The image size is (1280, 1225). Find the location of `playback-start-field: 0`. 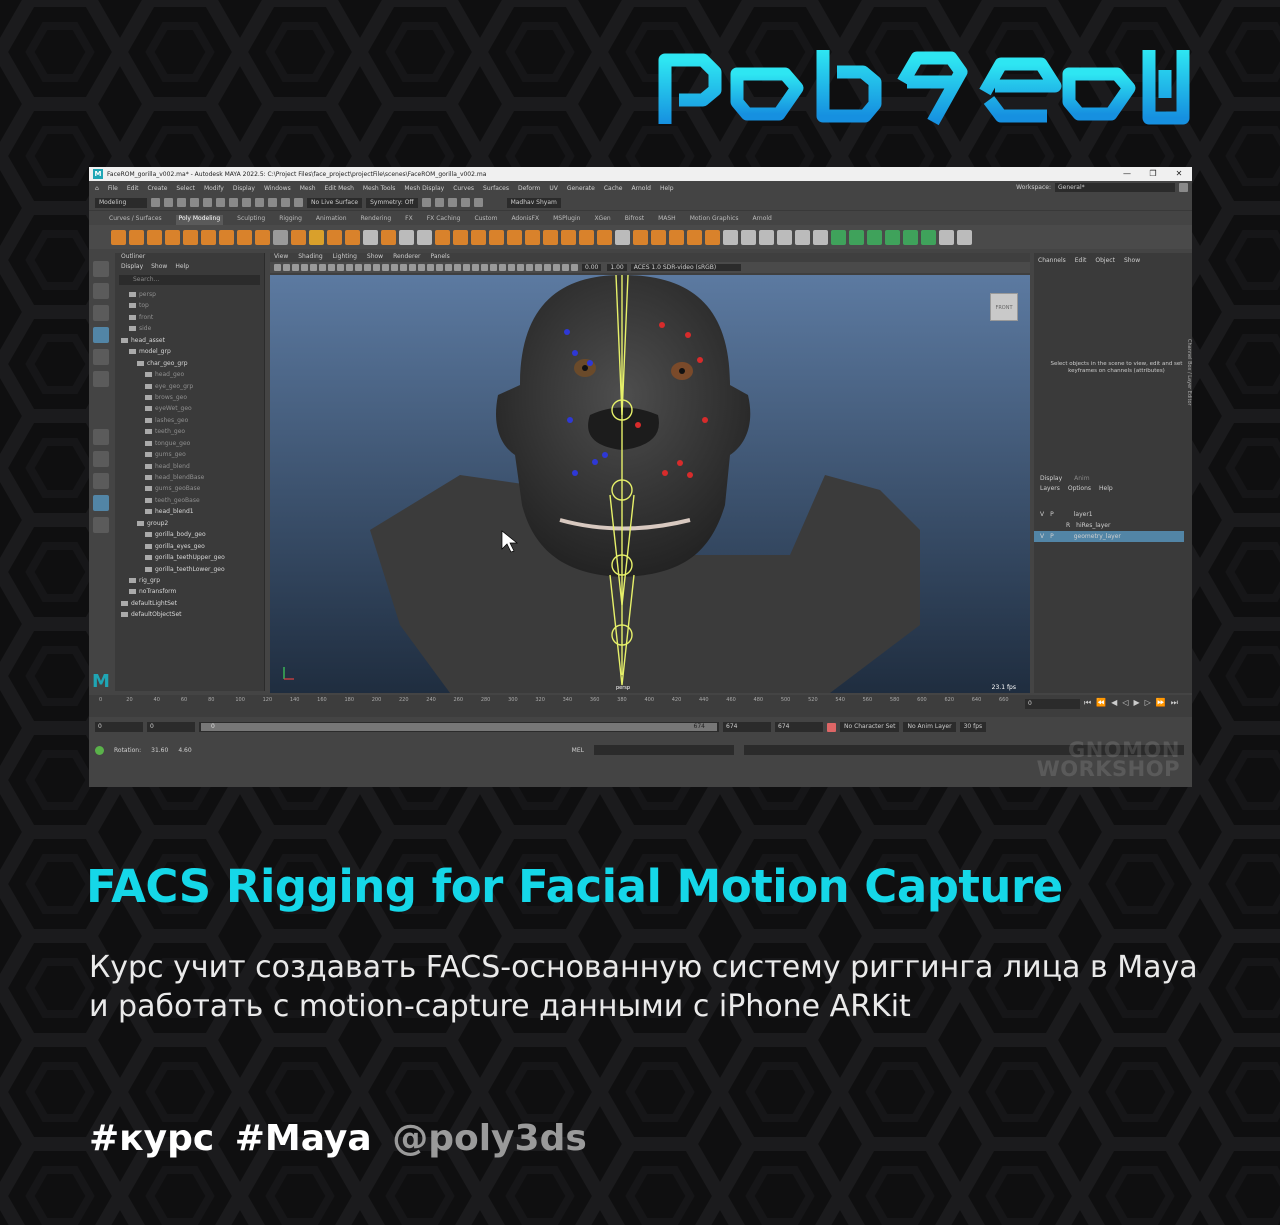

playback-start-field: 0 is located at coordinates (171, 727).